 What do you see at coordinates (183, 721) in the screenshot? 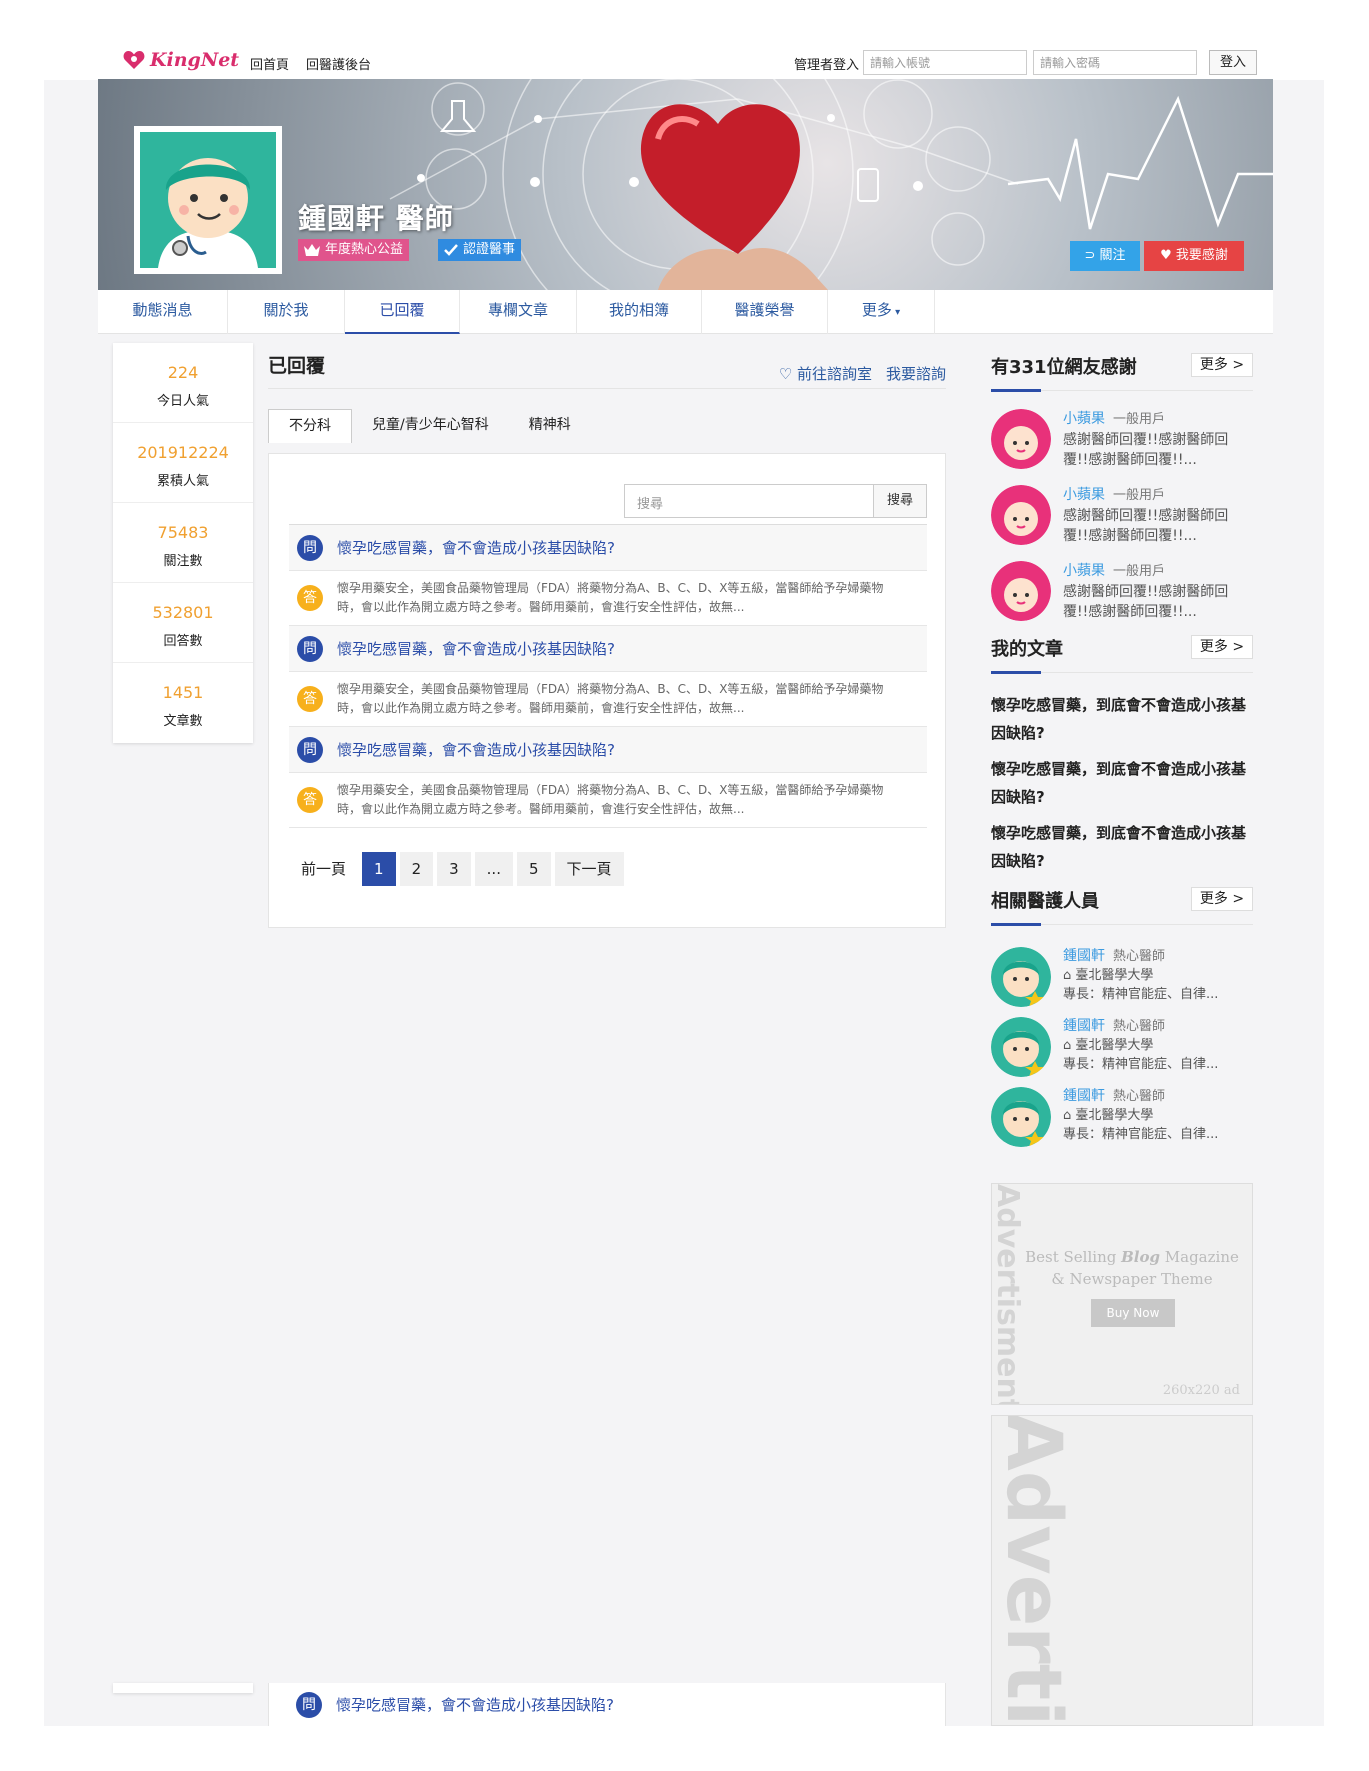
I see `stat-label: 文章數` at bounding box center [183, 721].